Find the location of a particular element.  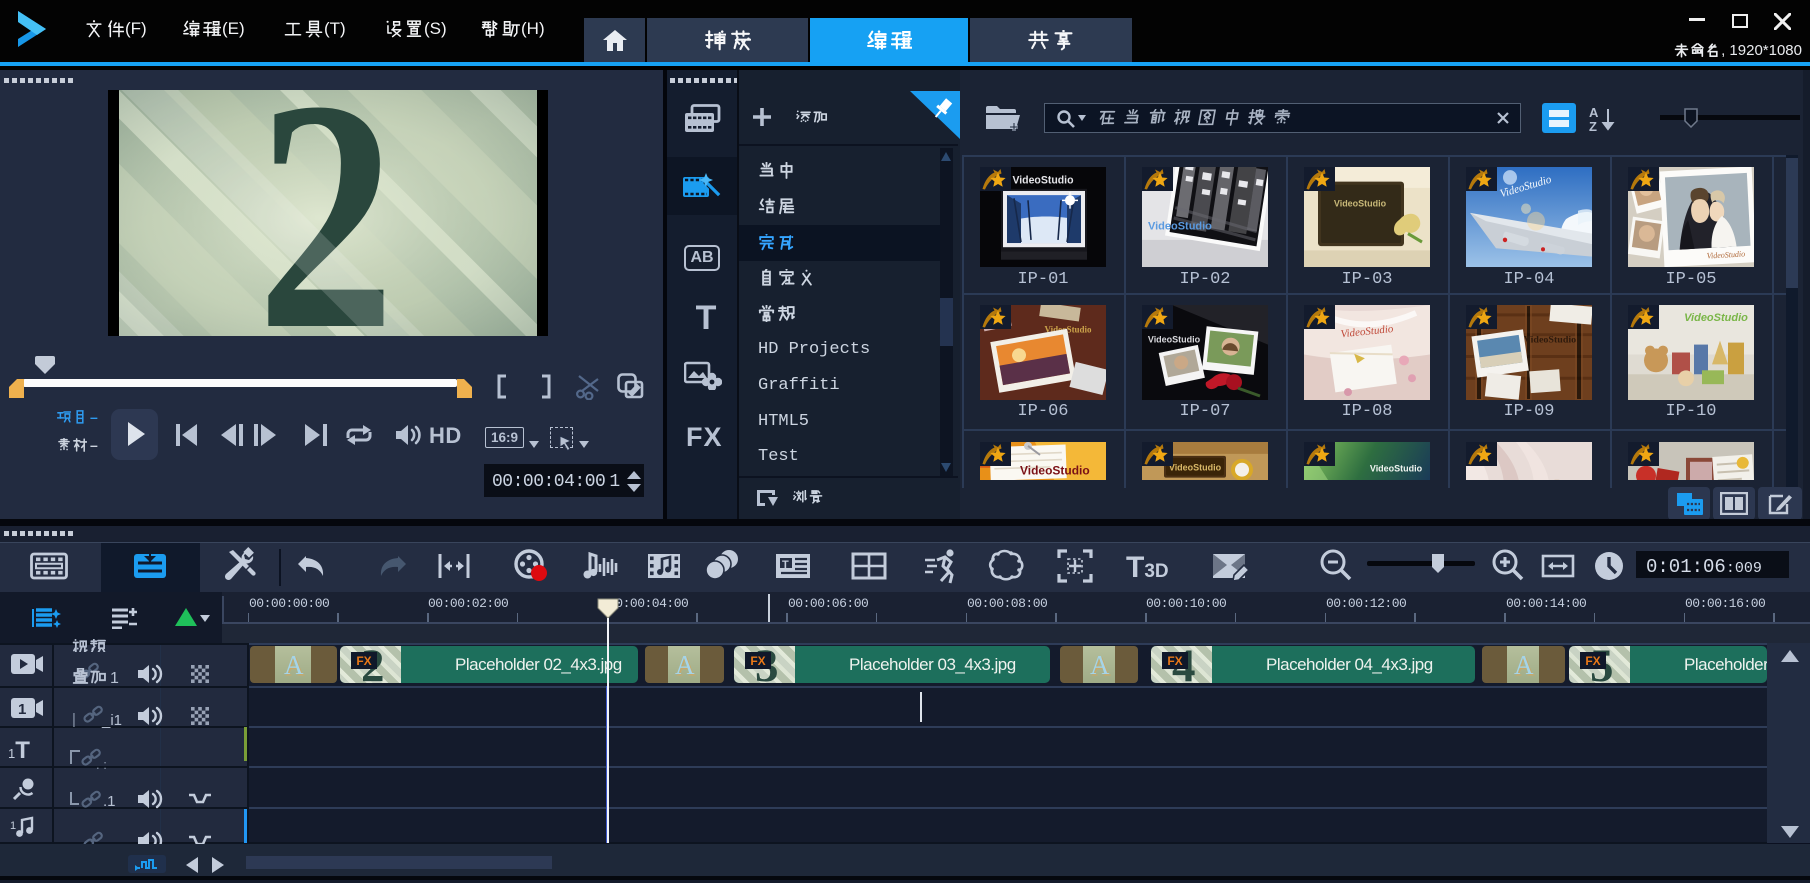

svg-text: T is located at coordinates (785, 565).